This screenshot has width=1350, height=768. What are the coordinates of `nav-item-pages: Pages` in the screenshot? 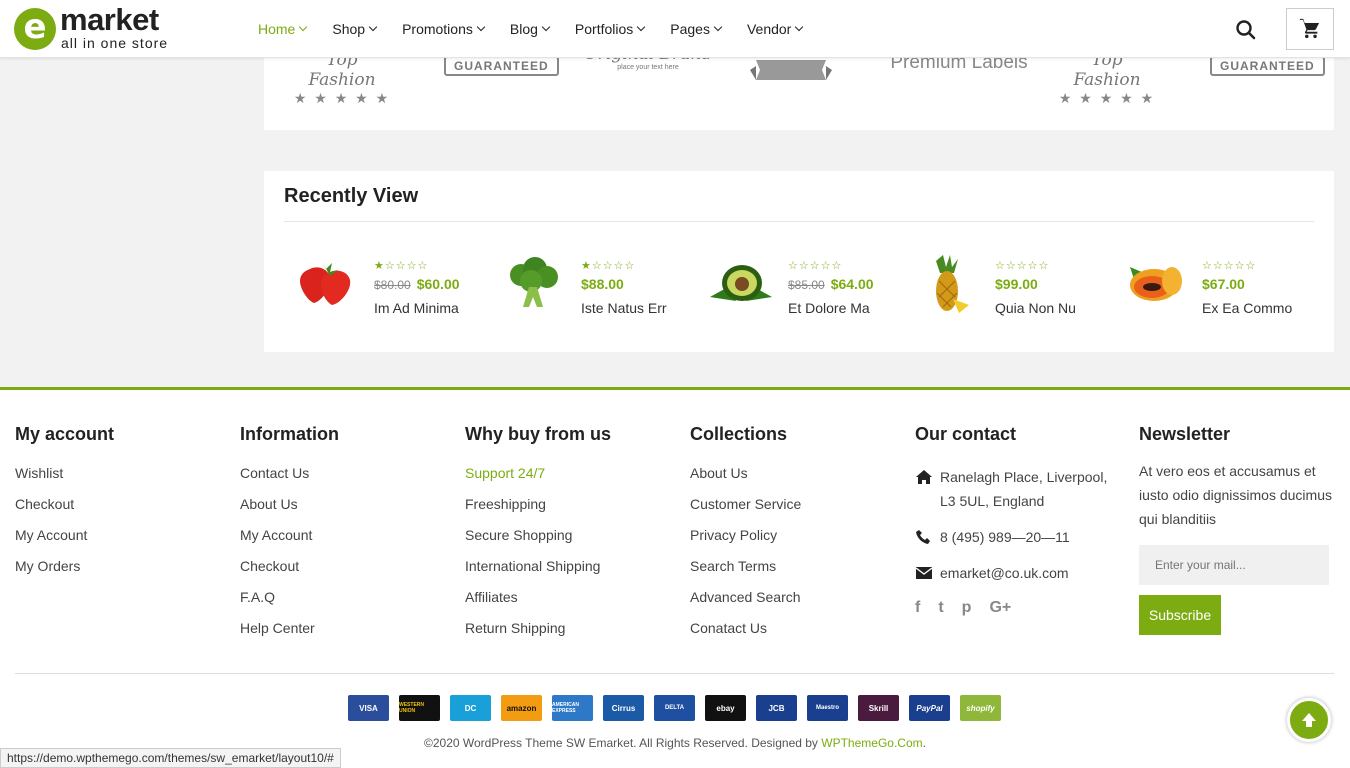 It's located at (696, 29).